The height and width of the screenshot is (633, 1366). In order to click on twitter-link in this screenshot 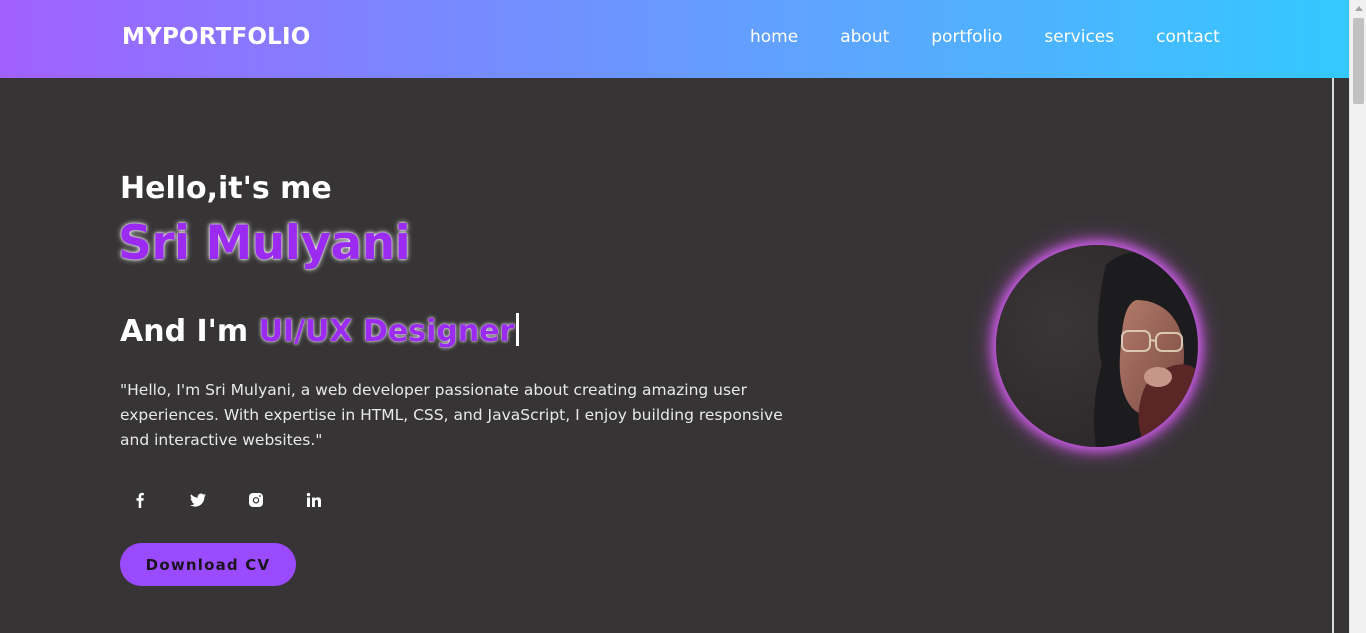, I will do `click(198, 502)`.